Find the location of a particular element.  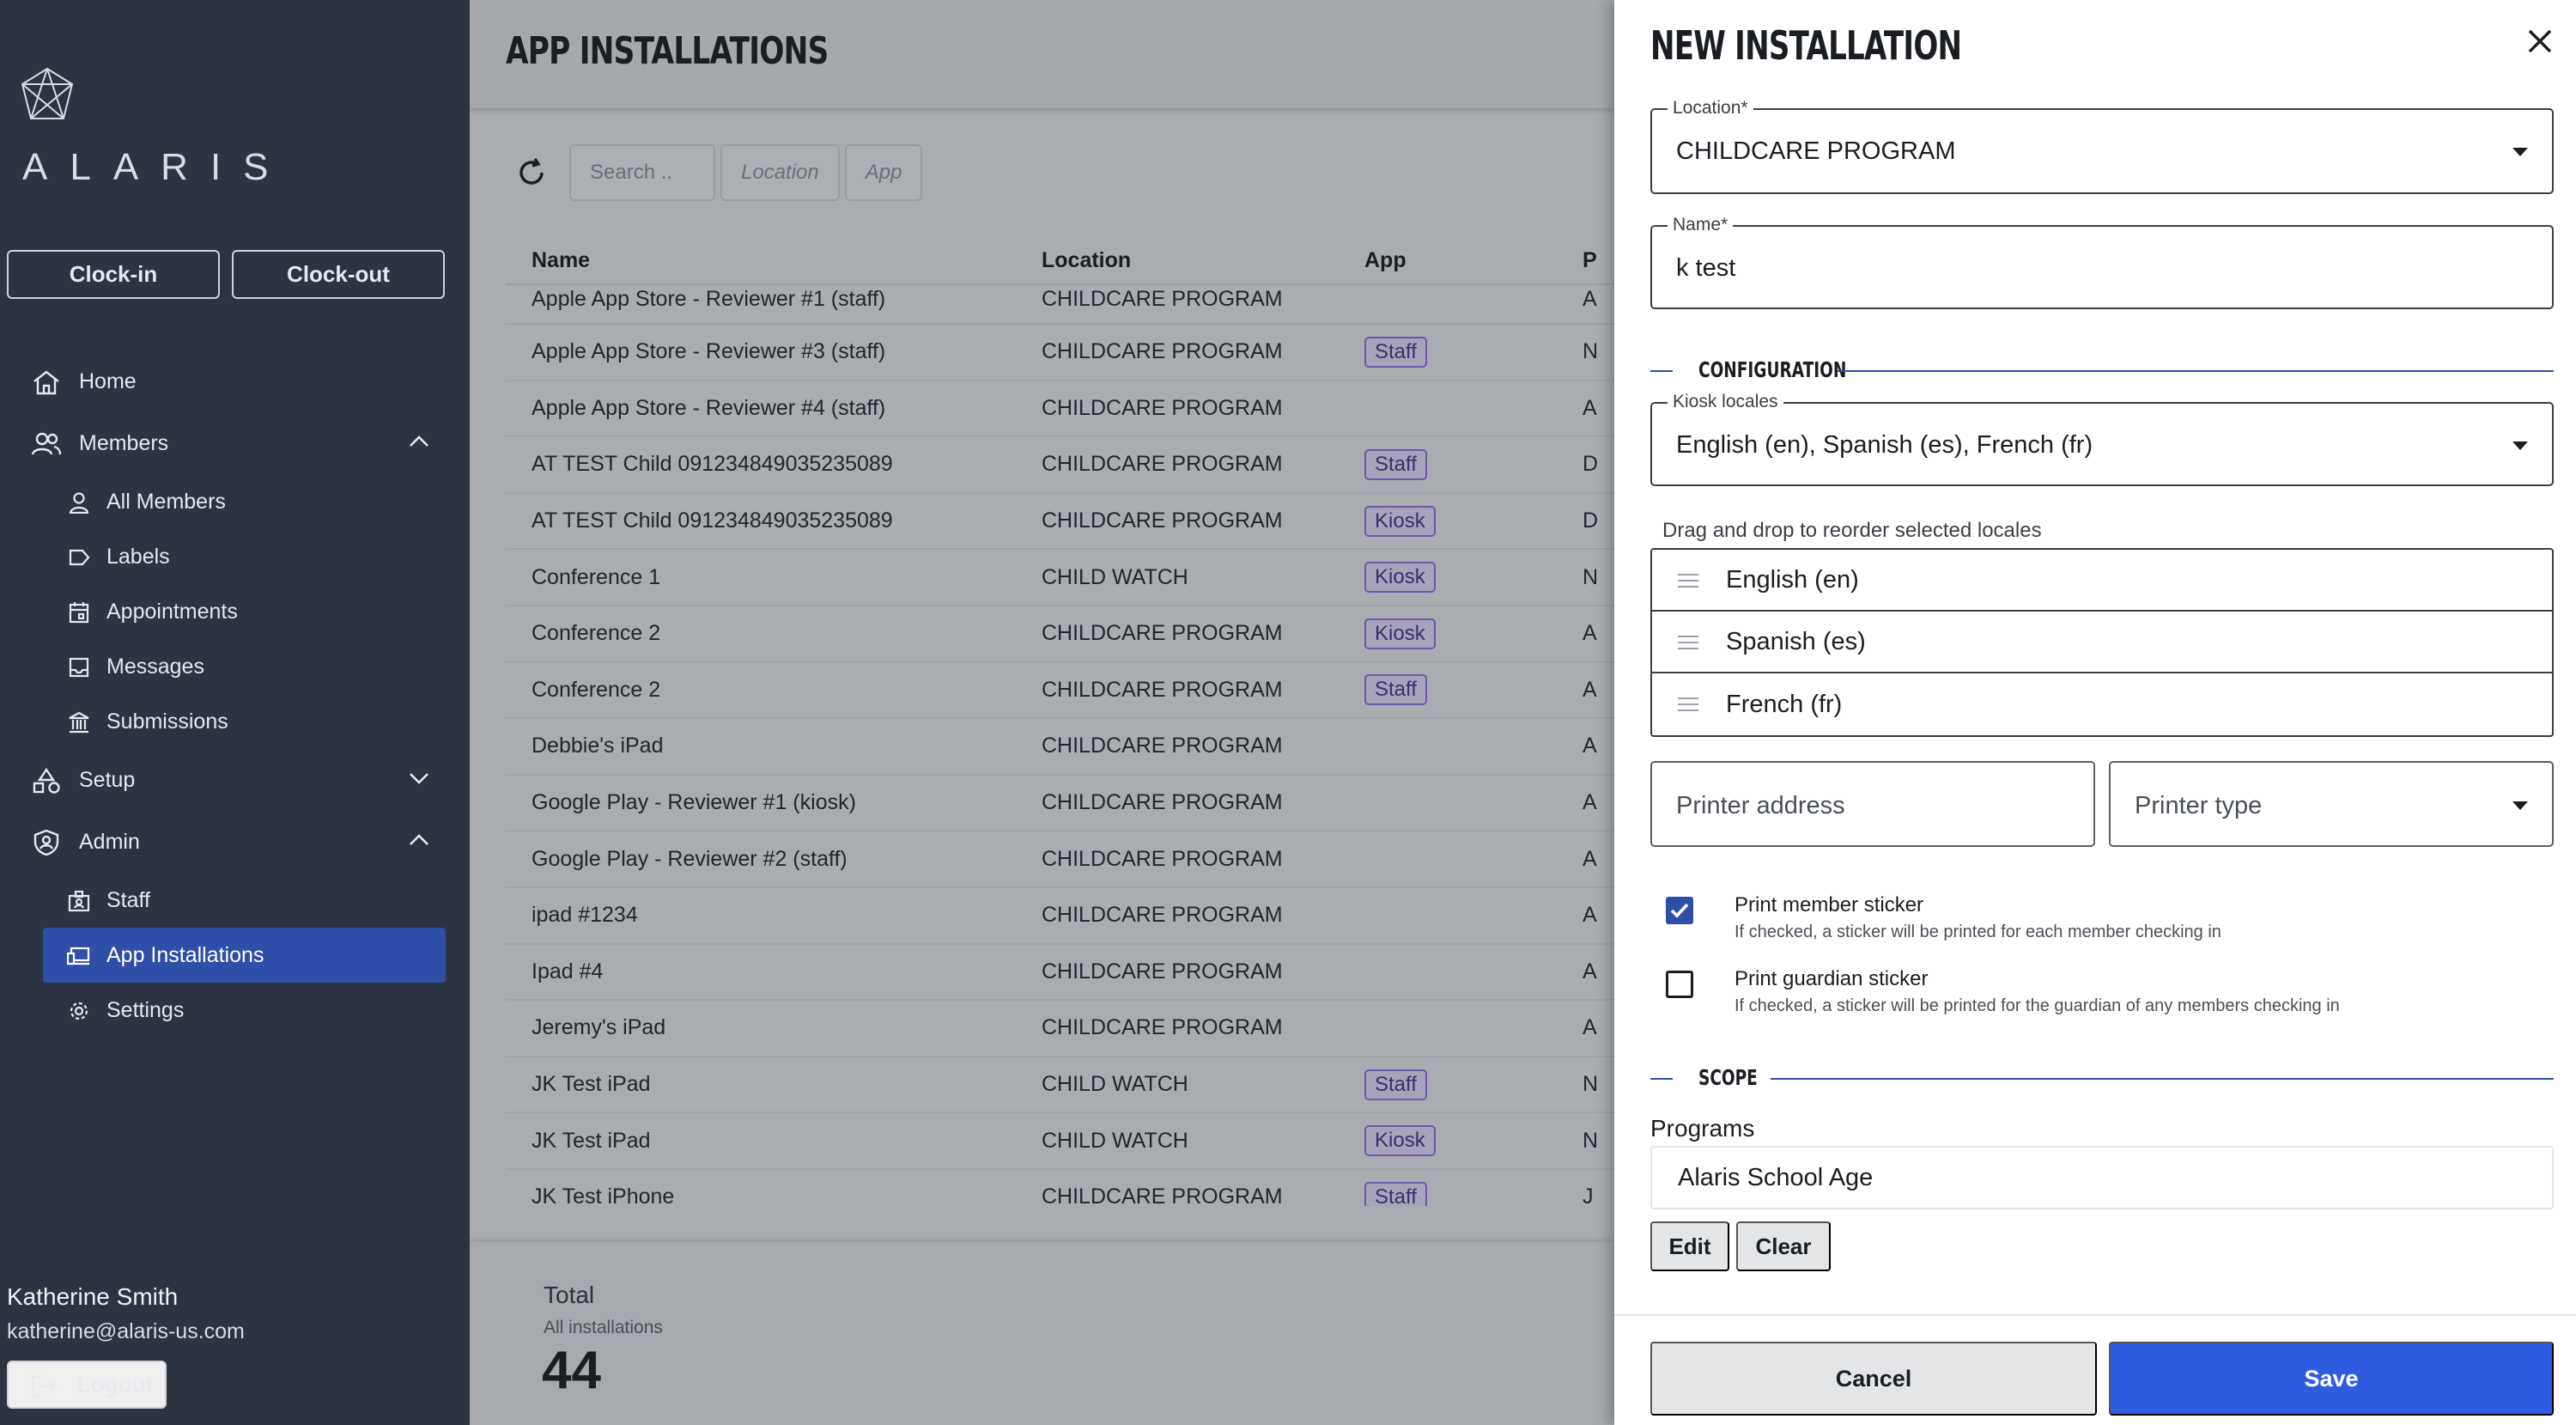

table-row: ipad #1234 CHILDCARE PROGRAM A is located at coordinates (1060, 916).